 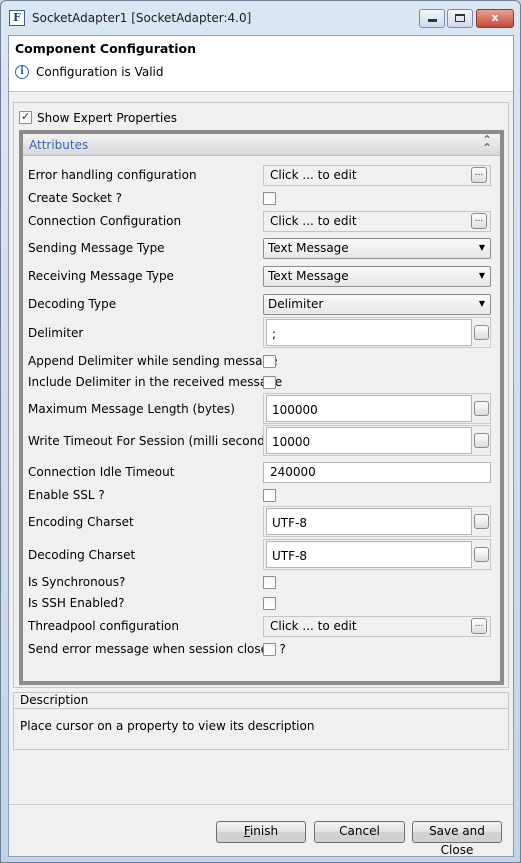 What do you see at coordinates (481, 440) in the screenshot?
I see `write-timeout-for-session-milli-seconds-browse-button` at bounding box center [481, 440].